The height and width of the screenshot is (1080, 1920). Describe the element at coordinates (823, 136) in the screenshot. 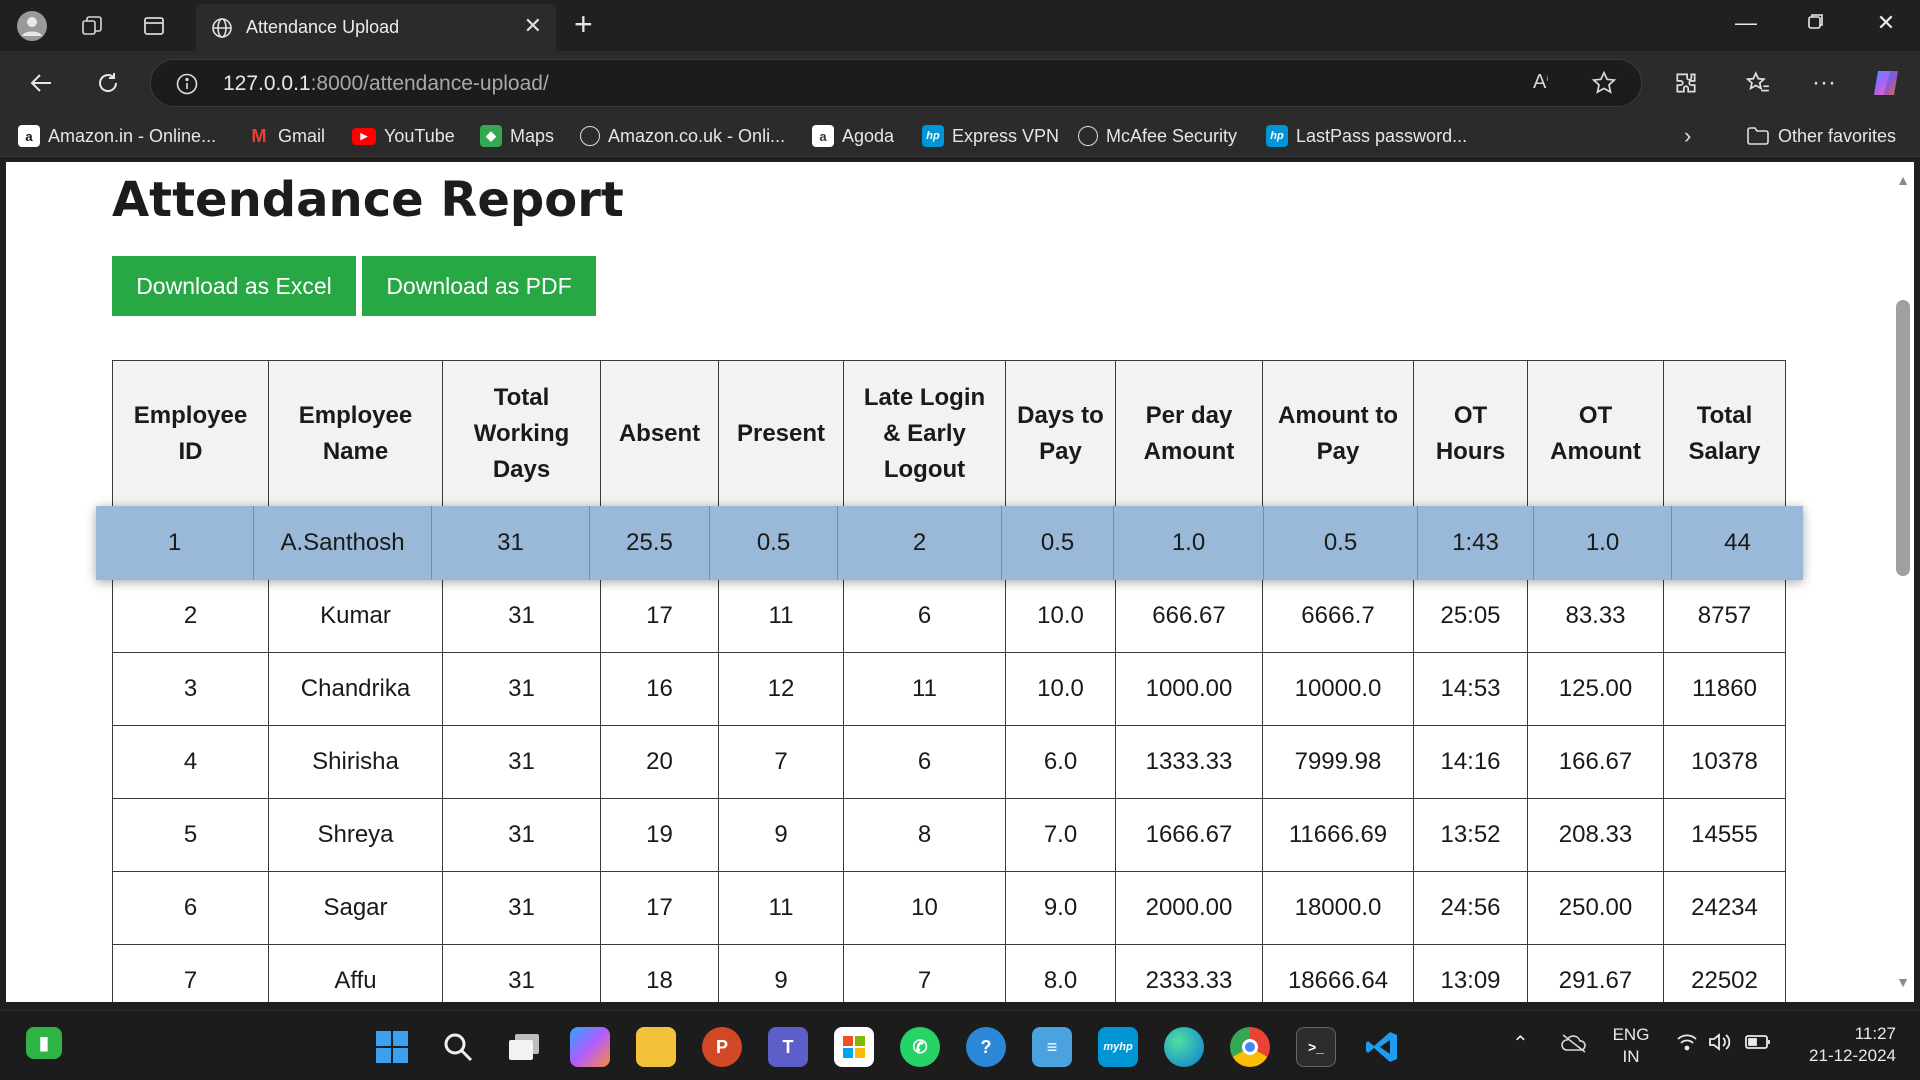

I see `agoda-icon: a` at that location.